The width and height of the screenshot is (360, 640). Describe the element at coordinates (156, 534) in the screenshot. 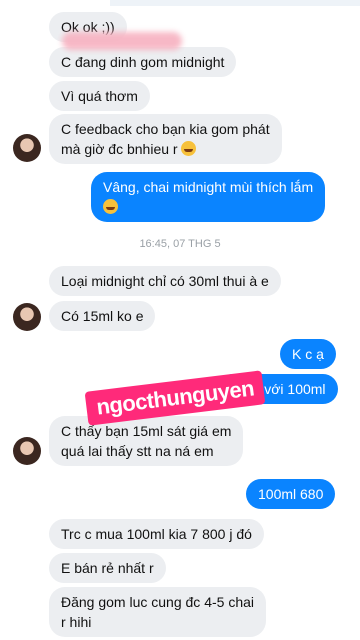

I see `message-incoming: Trc c mua 100ml kia 7 800 j đó` at that location.